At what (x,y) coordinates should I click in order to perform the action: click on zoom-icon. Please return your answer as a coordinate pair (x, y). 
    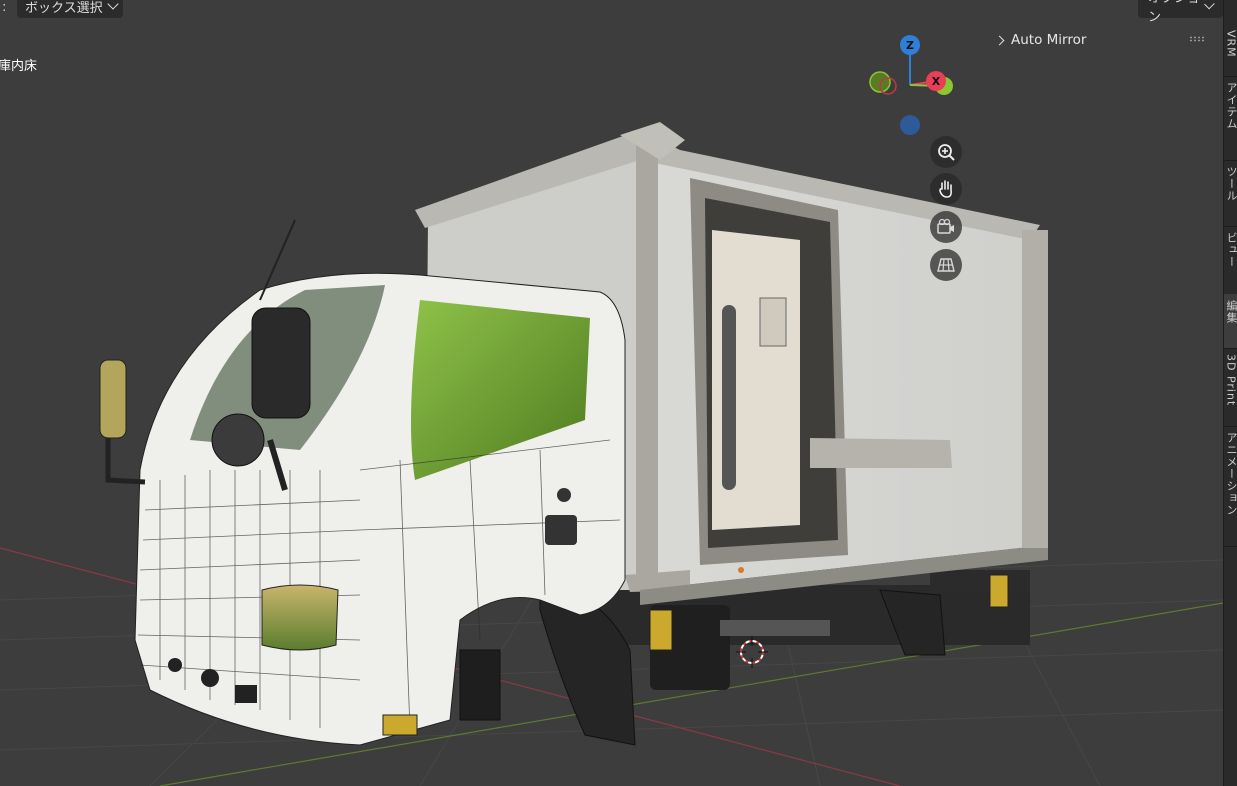
    Looking at the image, I should click on (946, 152).